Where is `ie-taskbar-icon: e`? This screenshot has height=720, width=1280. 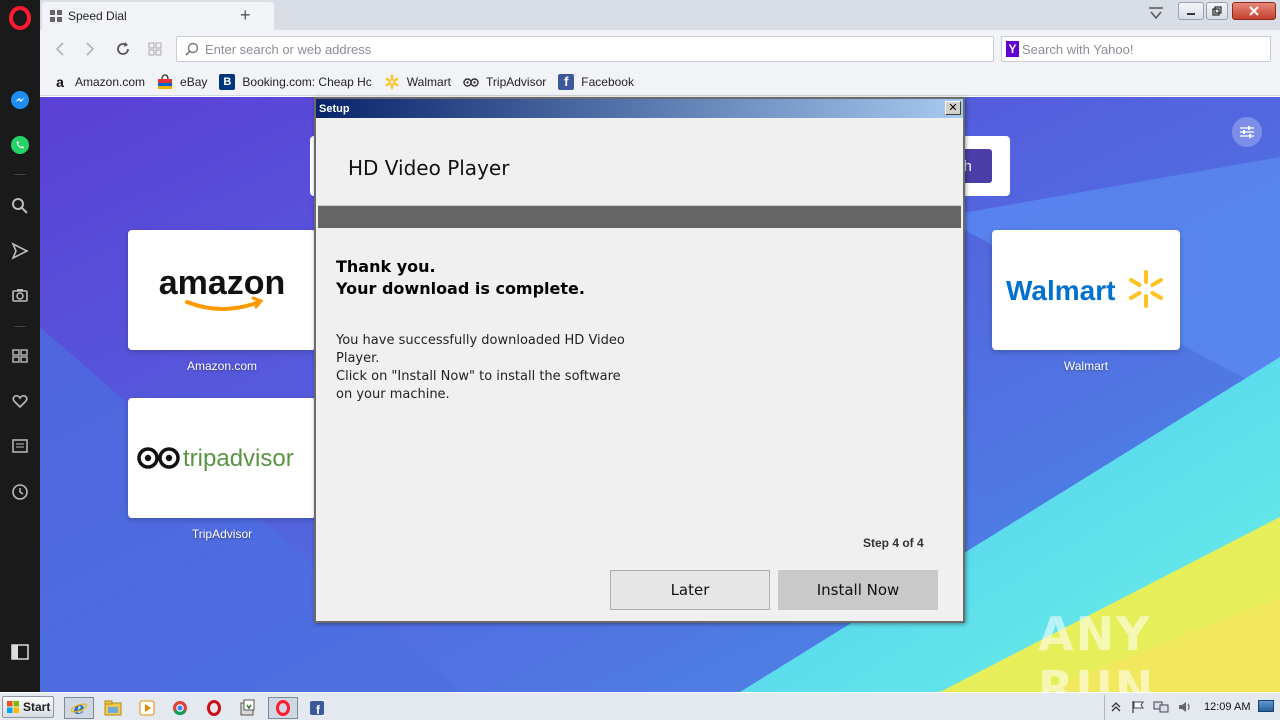 ie-taskbar-icon: e is located at coordinates (79, 708).